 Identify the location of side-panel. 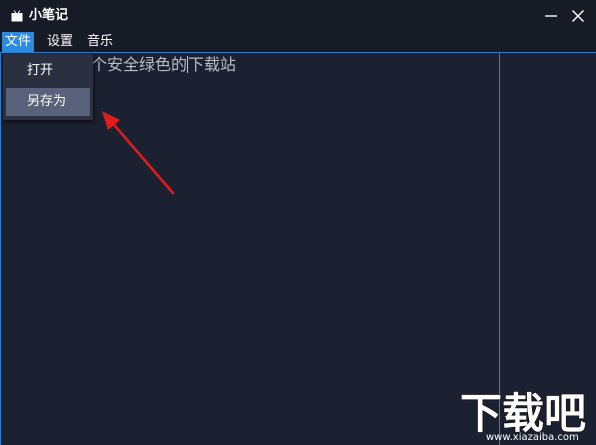
(548, 248).